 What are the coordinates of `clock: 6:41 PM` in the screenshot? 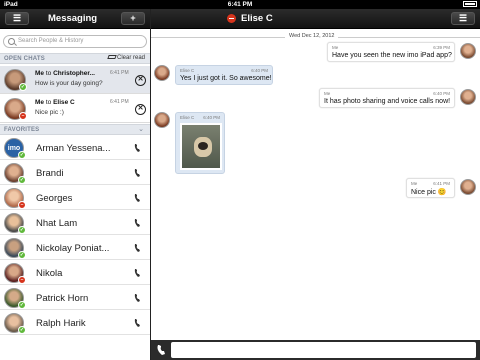 It's located at (240, 4).